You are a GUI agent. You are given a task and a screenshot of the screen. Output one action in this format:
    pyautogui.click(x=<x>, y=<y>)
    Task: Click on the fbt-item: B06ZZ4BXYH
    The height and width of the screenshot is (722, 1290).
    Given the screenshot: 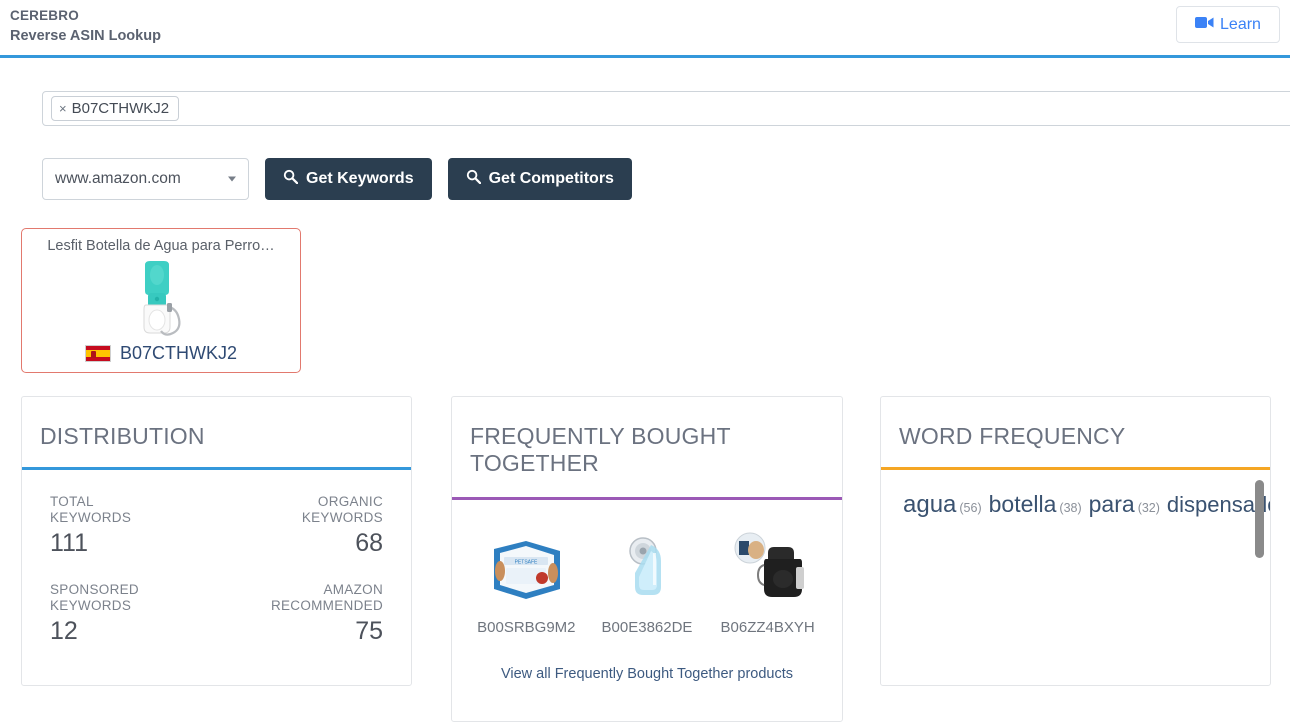 What is the action you would take?
    pyautogui.click(x=768, y=582)
    